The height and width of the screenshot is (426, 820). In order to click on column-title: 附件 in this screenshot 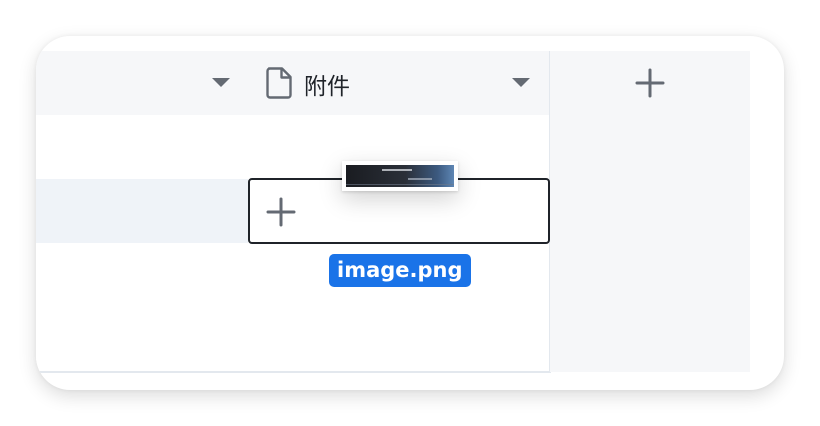, I will do `click(327, 87)`.